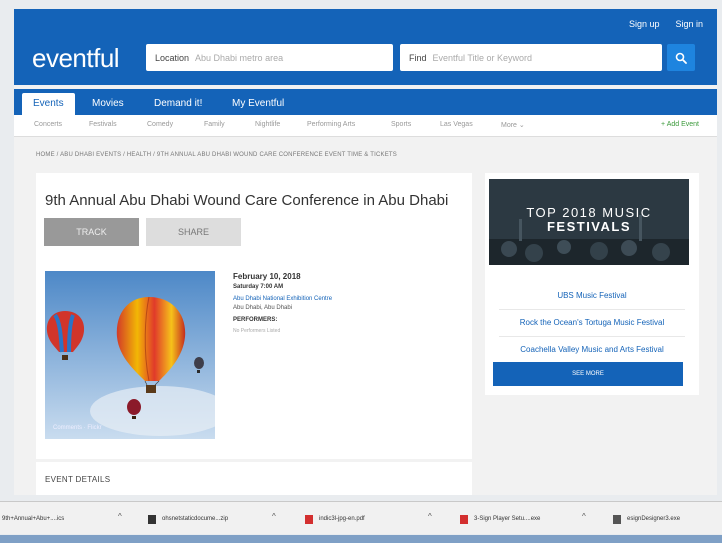  I want to click on download-item: 9th+Annual+Abu+....ics, so click(33, 519).